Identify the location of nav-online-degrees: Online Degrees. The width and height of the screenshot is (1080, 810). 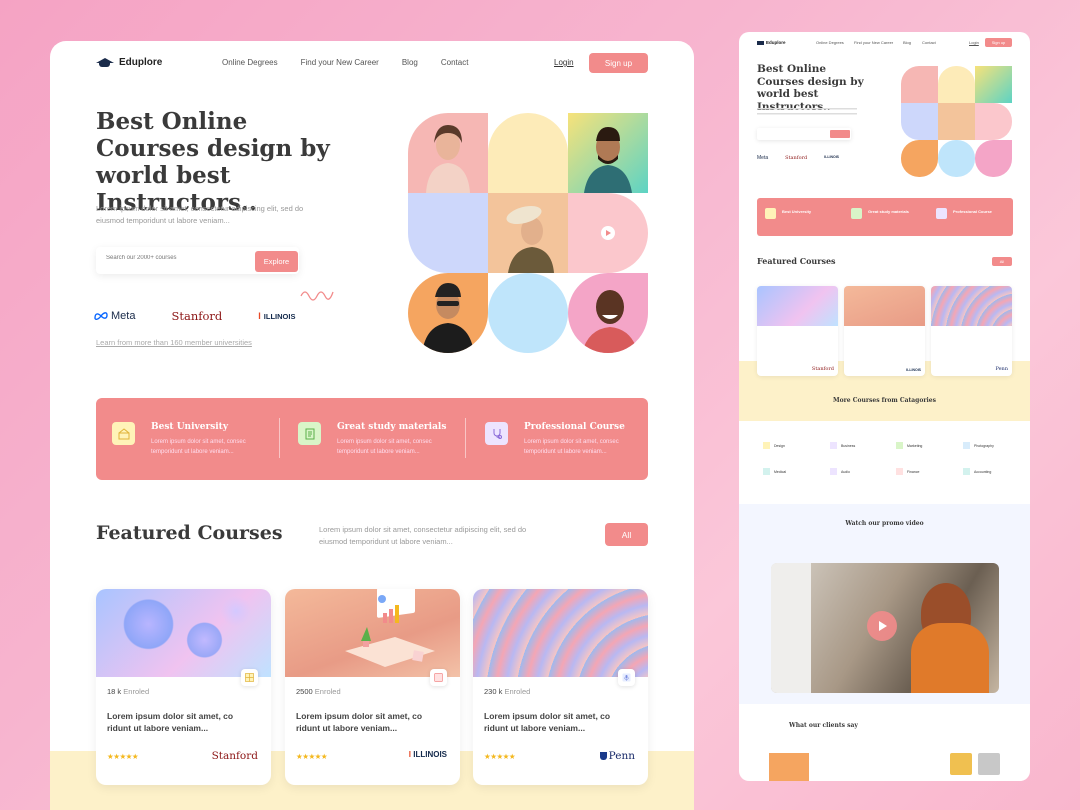
(250, 62).